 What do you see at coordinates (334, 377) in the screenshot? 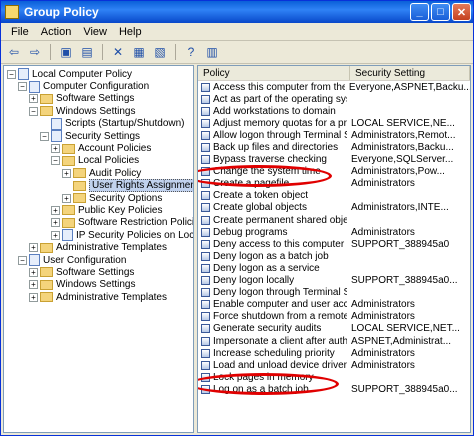
I see `policy-row: Lock pages in memory` at bounding box center [334, 377].